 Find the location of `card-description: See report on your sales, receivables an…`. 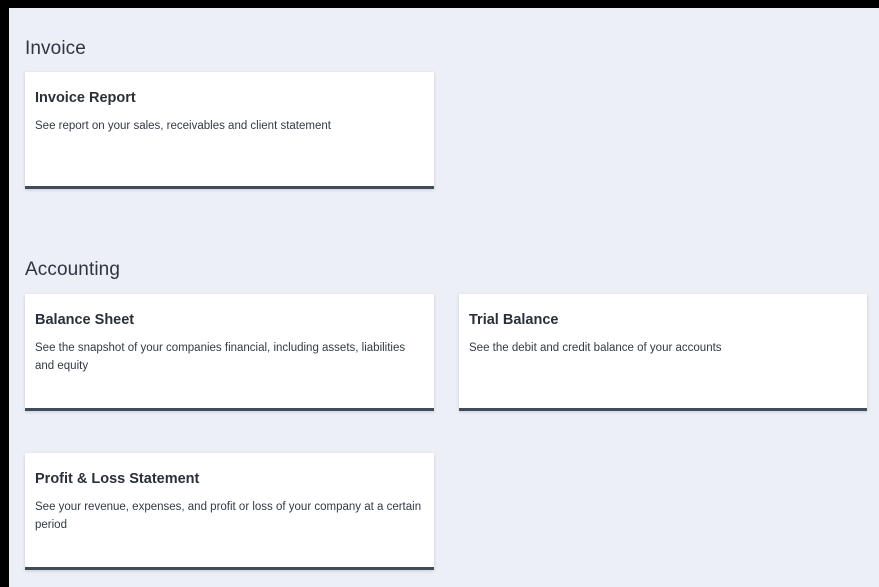

card-description: See report on your sales, receivables an… is located at coordinates (183, 126).